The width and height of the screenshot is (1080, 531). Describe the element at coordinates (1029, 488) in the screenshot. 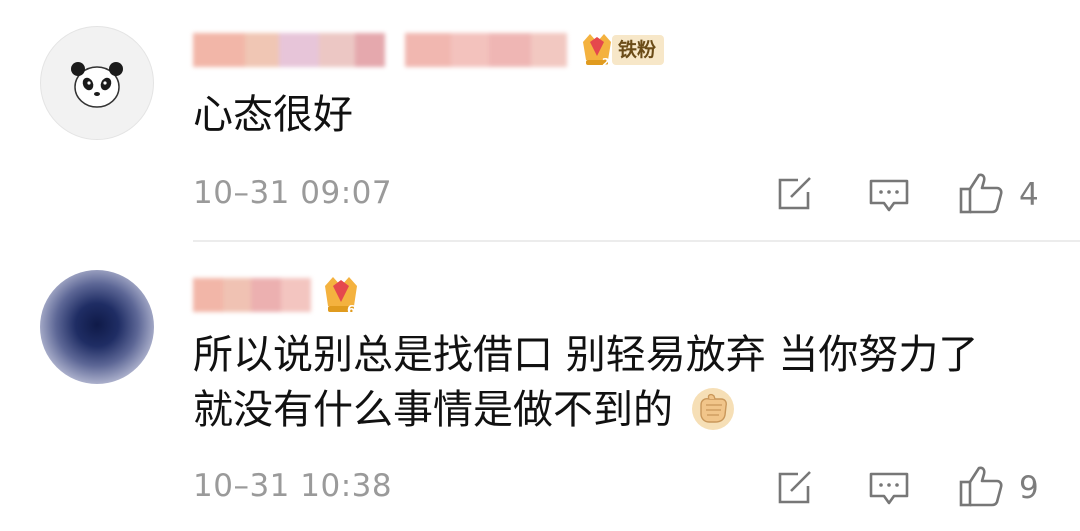

I see `like-count: 9` at that location.